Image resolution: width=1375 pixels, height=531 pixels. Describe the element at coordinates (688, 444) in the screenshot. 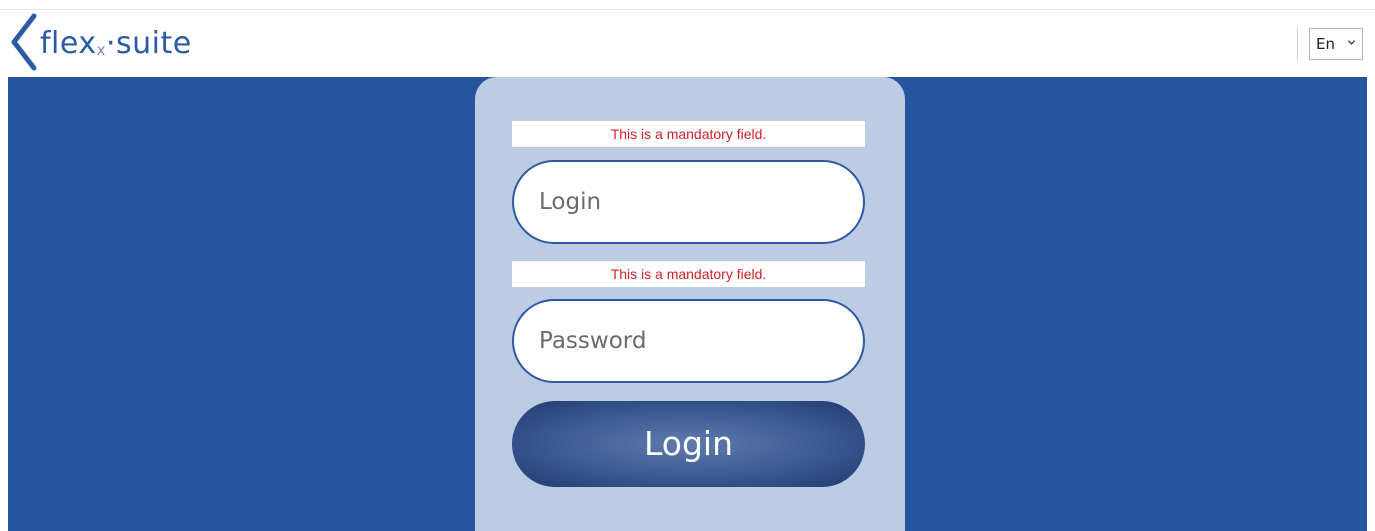

I see `login-button: Login` at that location.